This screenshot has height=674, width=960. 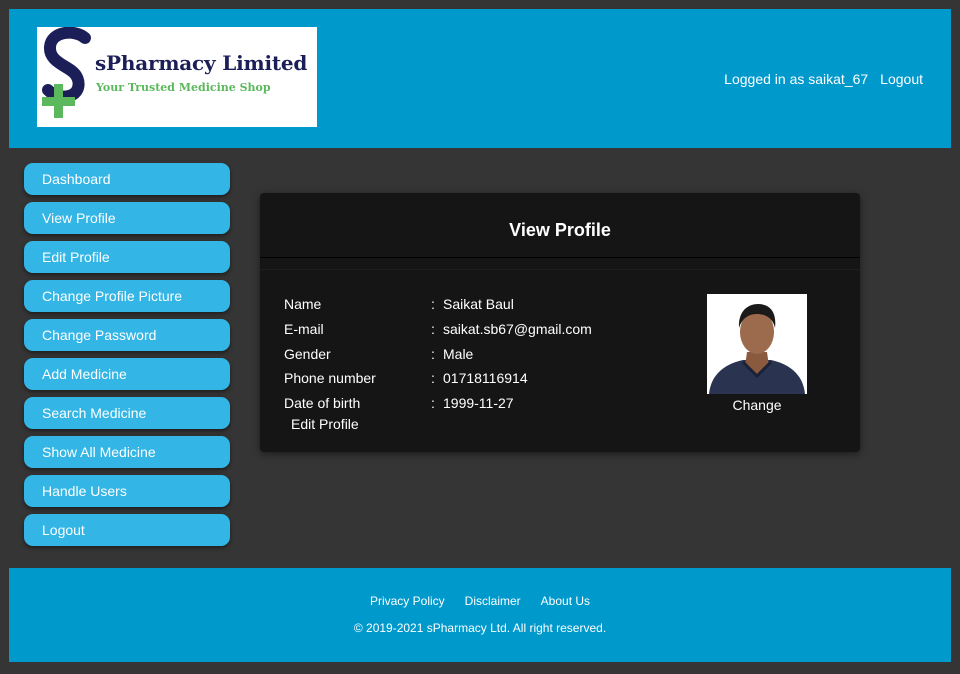 I want to click on sidebar-item-edit-profile: Edit Profile, so click(x=127, y=257).